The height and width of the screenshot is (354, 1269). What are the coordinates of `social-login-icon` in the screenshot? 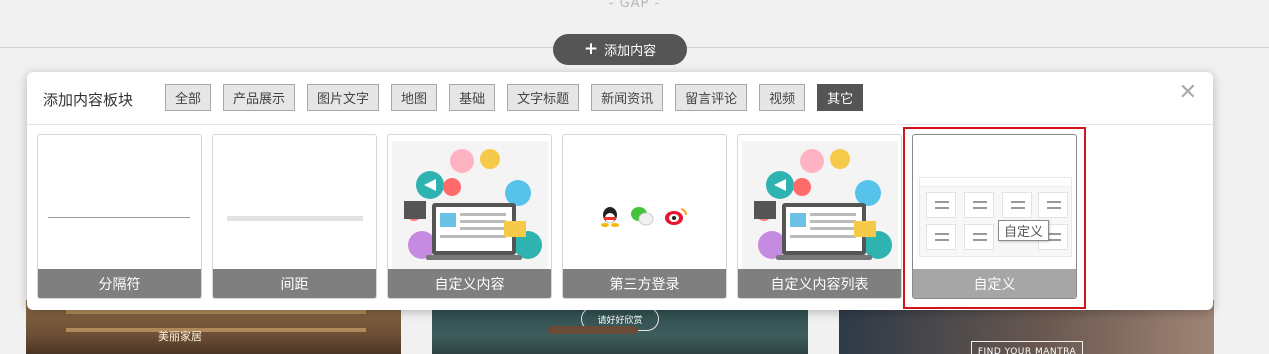 It's located at (644, 216).